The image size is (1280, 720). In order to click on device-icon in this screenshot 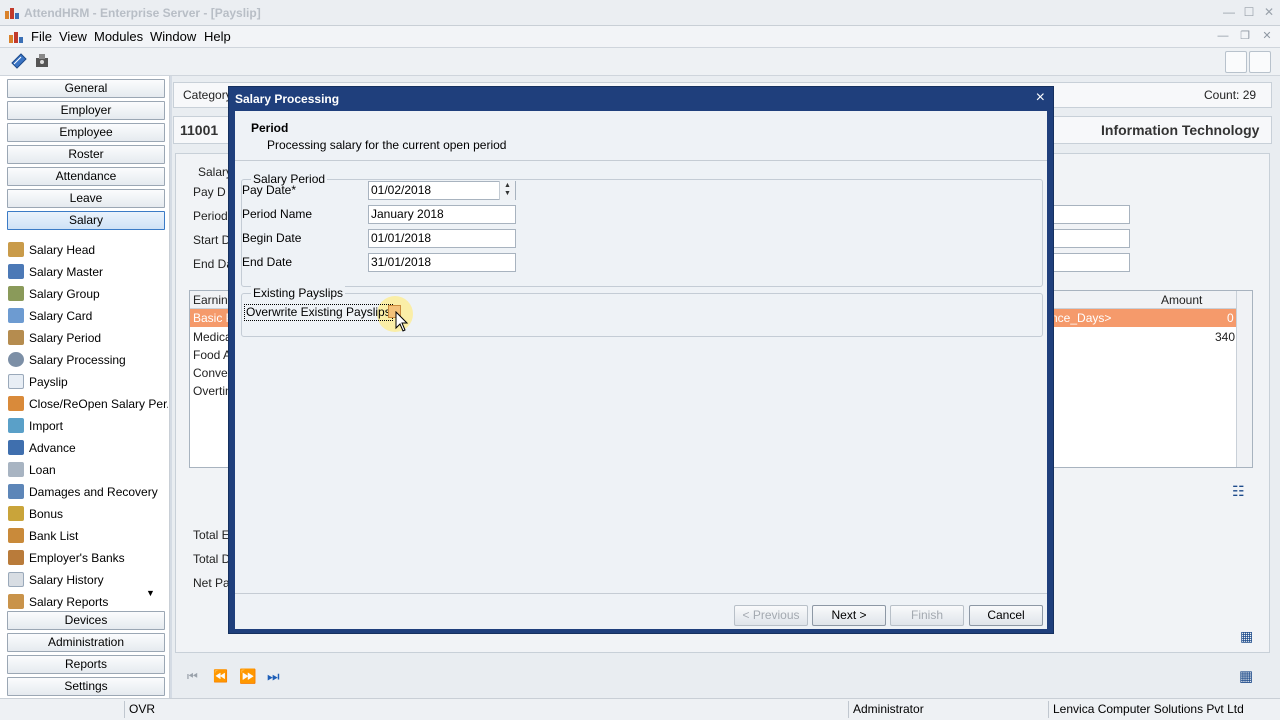, I will do `click(44, 62)`.